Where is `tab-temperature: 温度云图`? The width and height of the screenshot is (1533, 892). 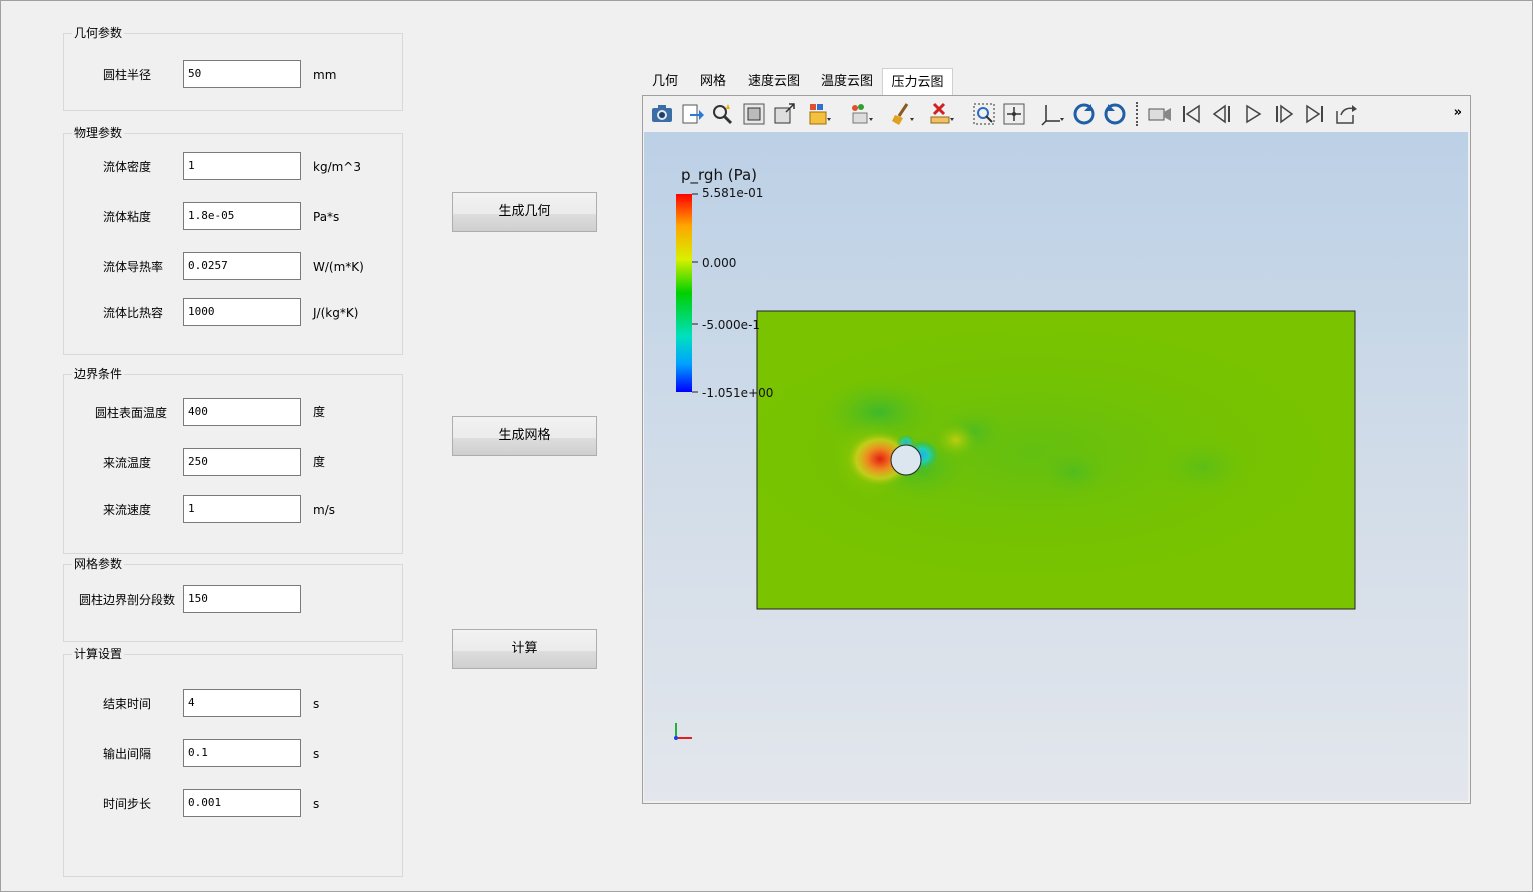
tab-temperature: 温度云图 is located at coordinates (847, 82).